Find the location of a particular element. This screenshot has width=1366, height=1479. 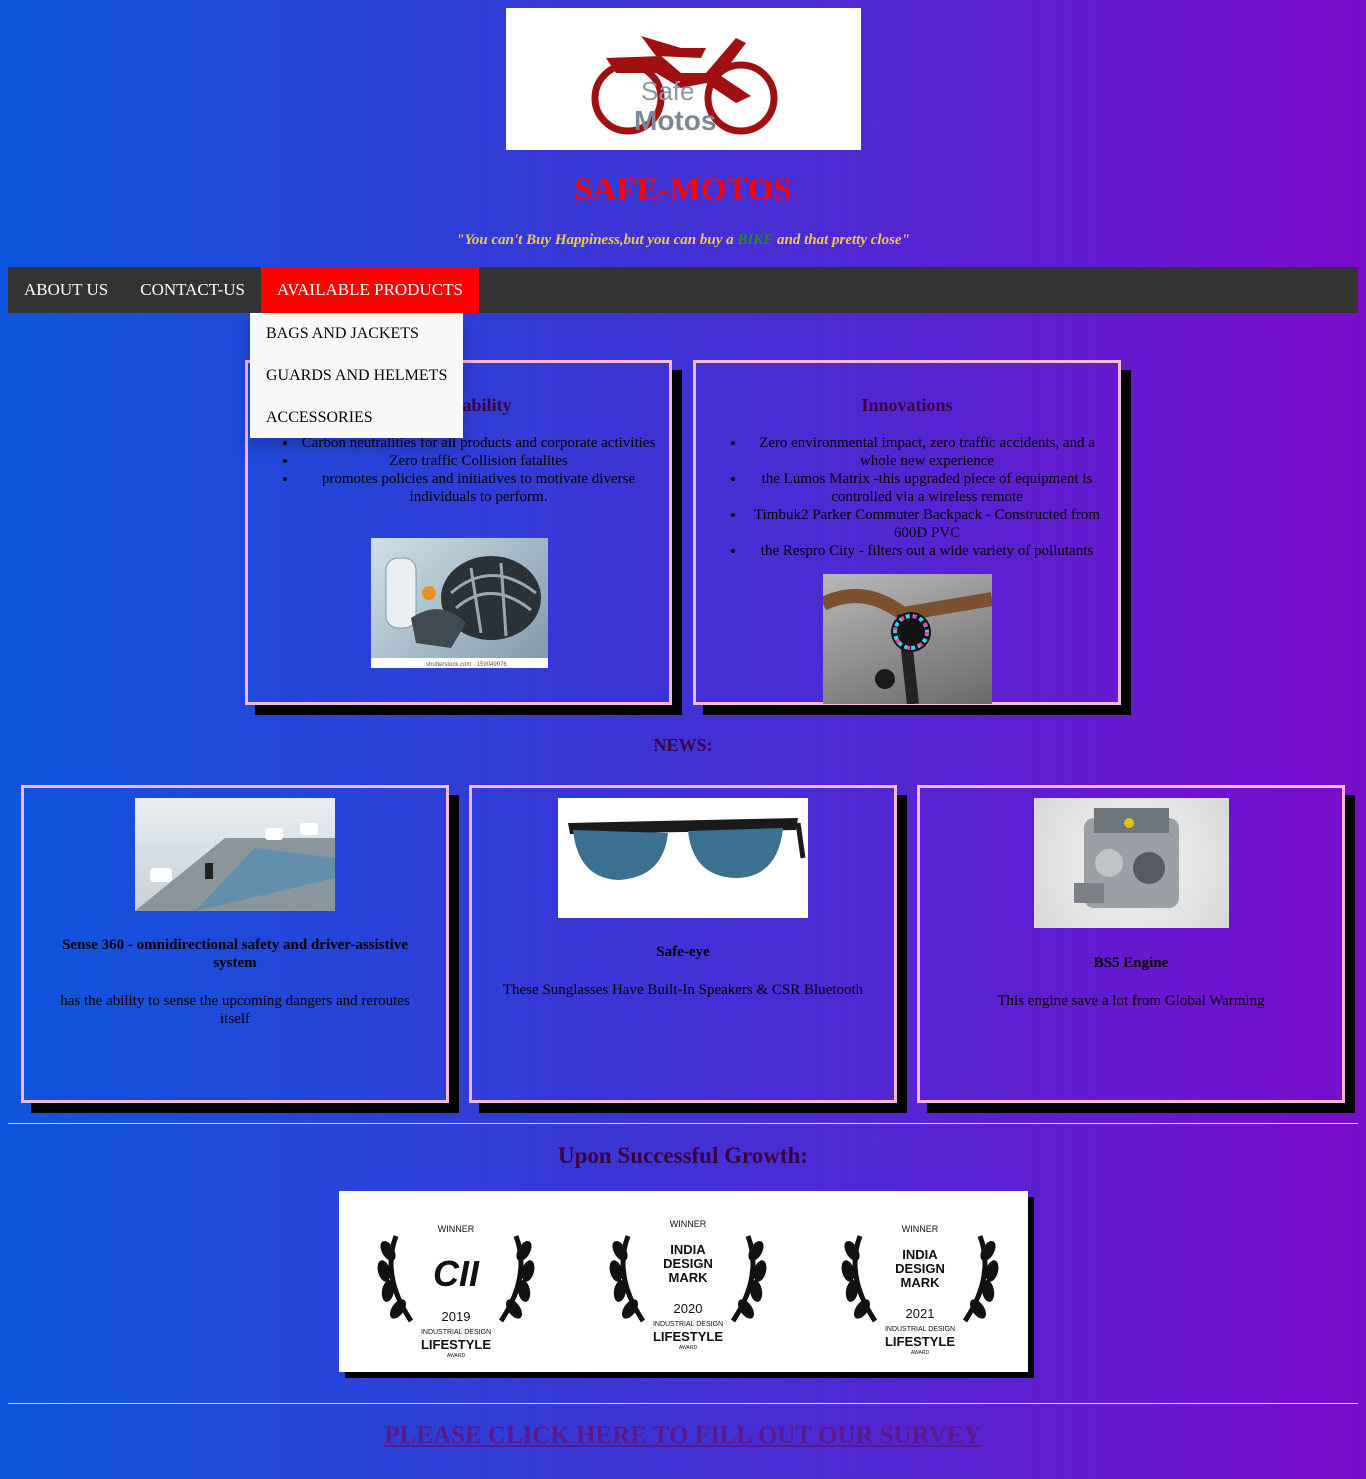

svg-text: 2021 is located at coordinates (920, 1313).